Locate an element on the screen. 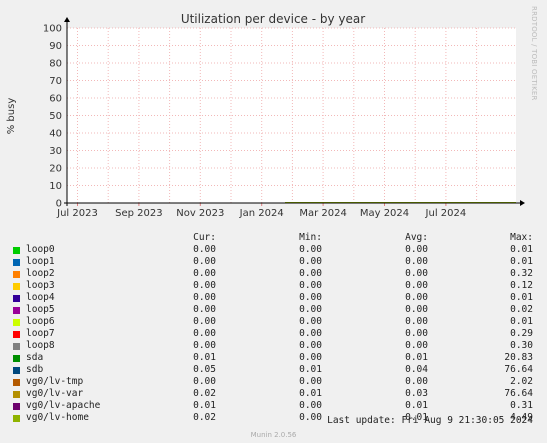 The width and height of the screenshot is (547, 443). y-axis-label: % busy is located at coordinates (11, 116).